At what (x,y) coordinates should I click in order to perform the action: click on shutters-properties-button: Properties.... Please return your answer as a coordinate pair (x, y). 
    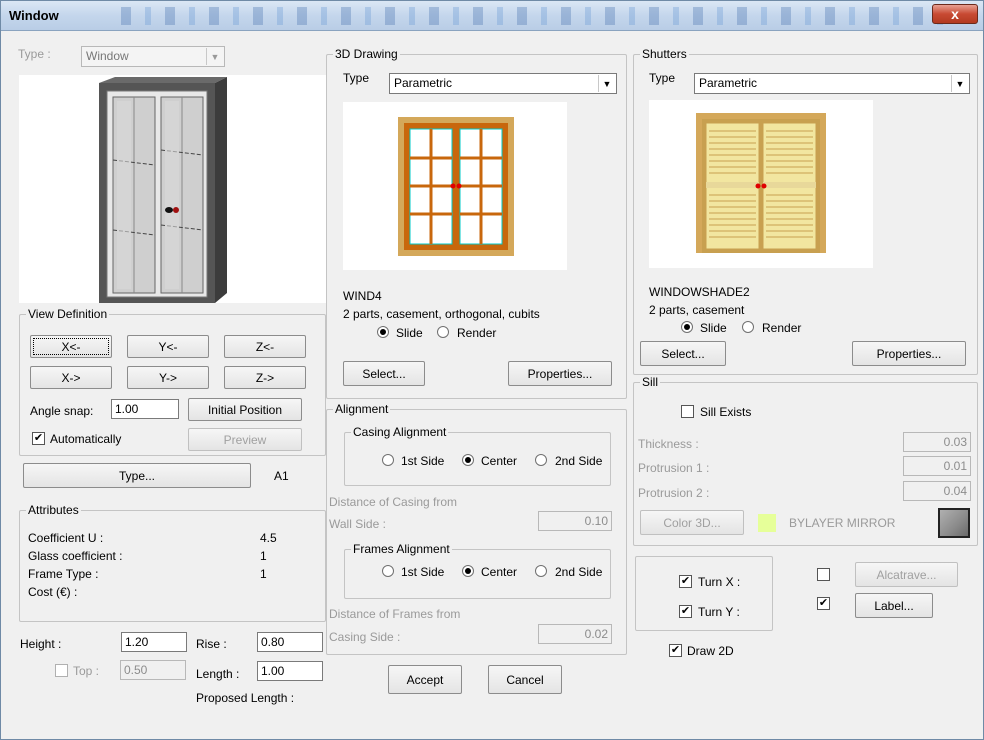
    Looking at the image, I should click on (909, 353).